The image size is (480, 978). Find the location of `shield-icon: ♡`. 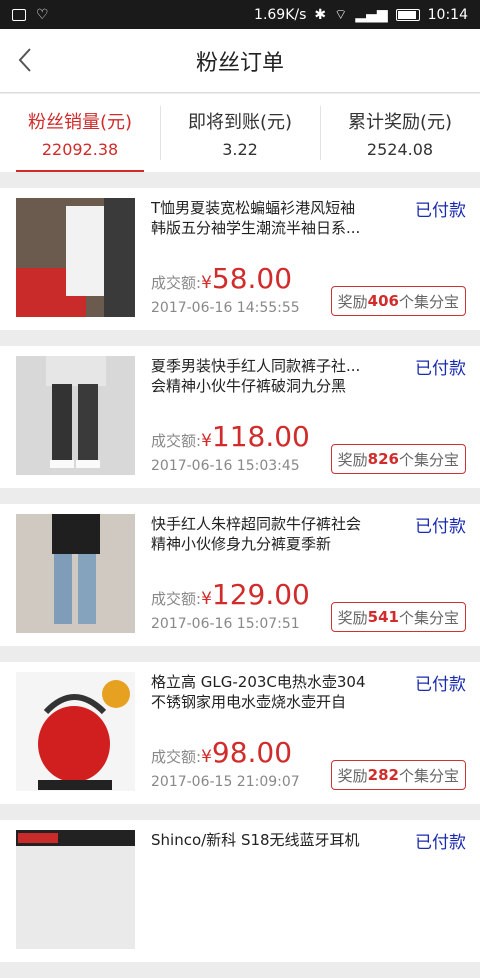

shield-icon: ♡ is located at coordinates (42, 14).